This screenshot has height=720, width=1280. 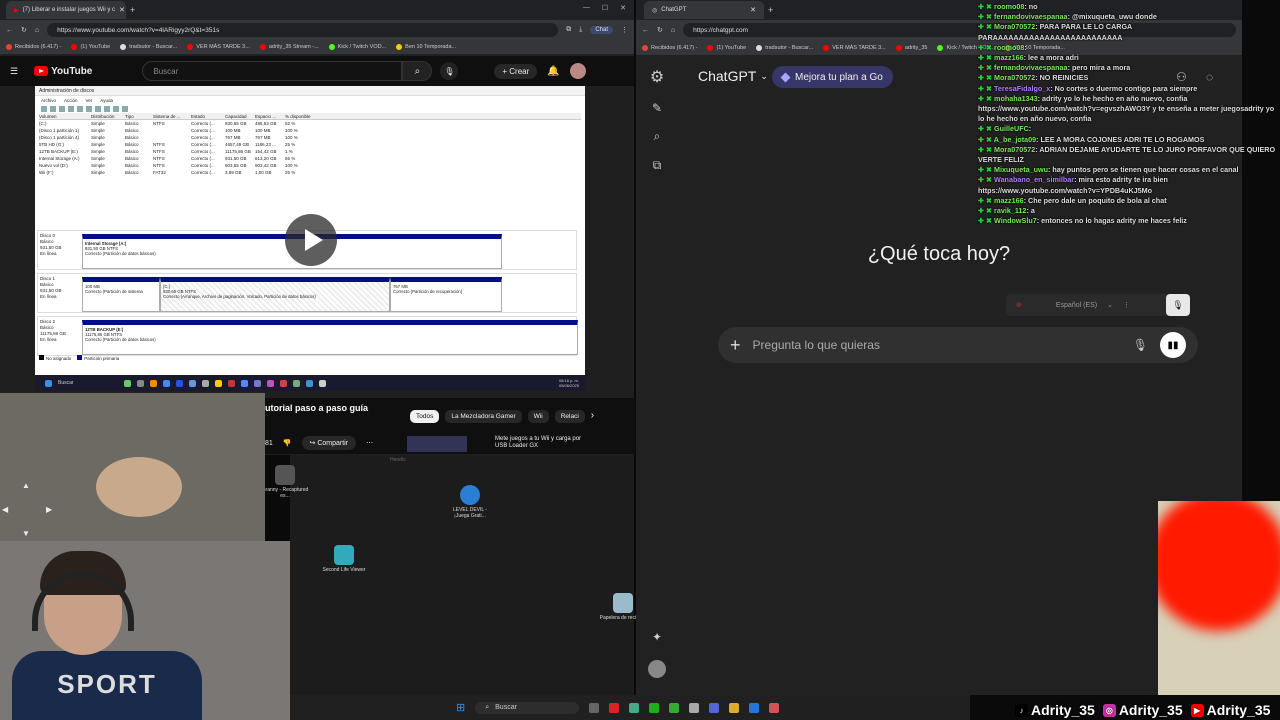 What do you see at coordinates (592, 416) in the screenshot?
I see `chevron-right-icon: ›` at bounding box center [592, 416].